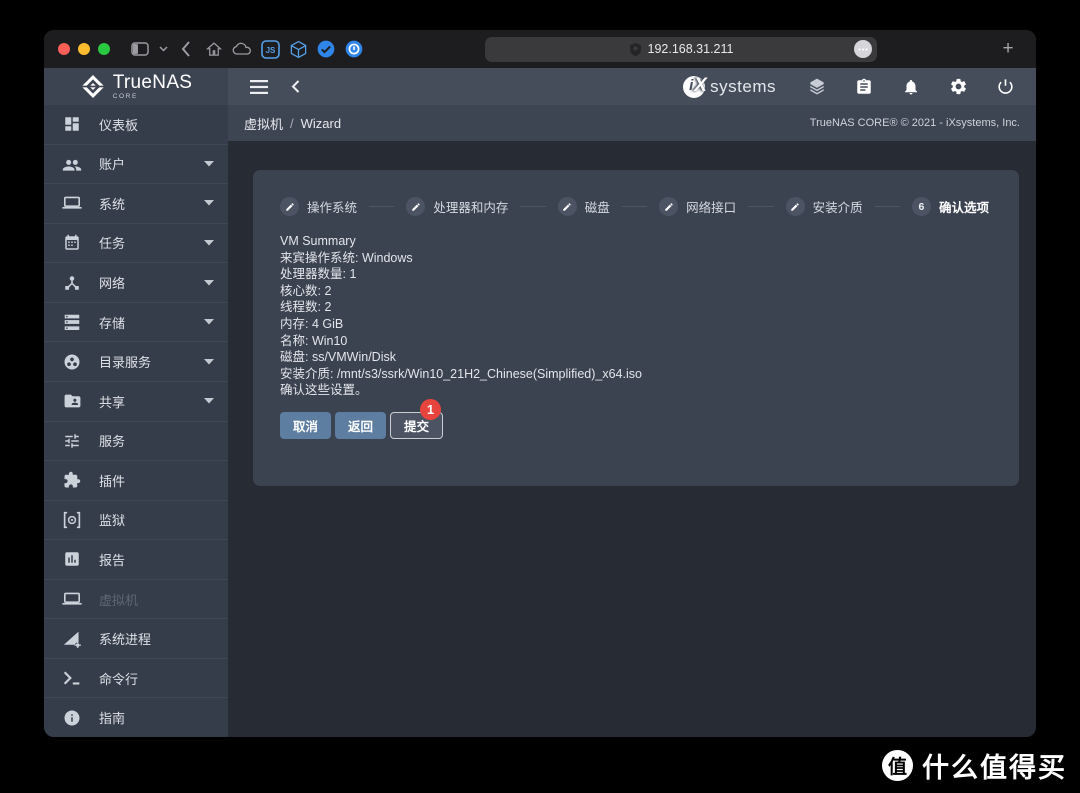 This screenshot has width=1080, height=793. Describe the element at coordinates (72, 283) in the screenshot. I see `device-hub-icon` at that location.